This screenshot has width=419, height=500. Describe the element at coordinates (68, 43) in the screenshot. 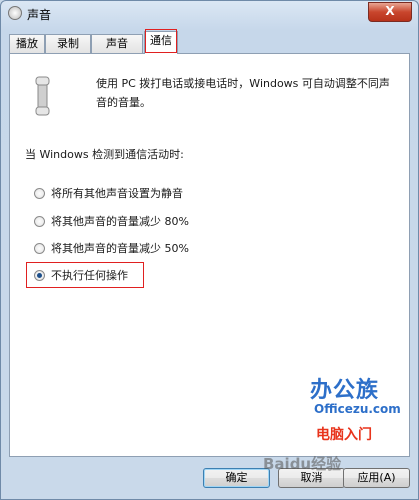

I see `tab-recording: 录制` at that location.